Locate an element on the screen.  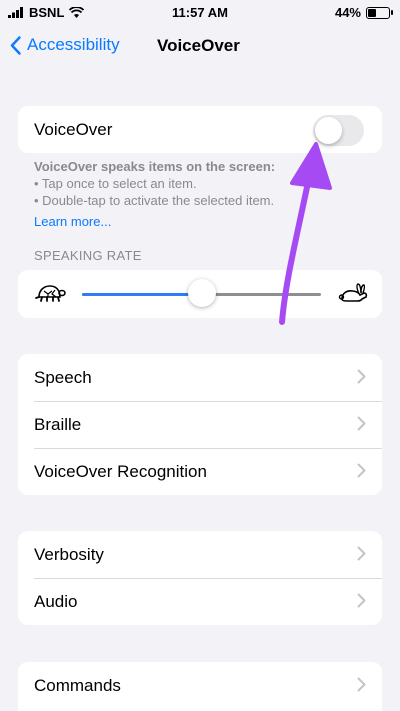
commands-row: Commands is located at coordinates (200, 685).